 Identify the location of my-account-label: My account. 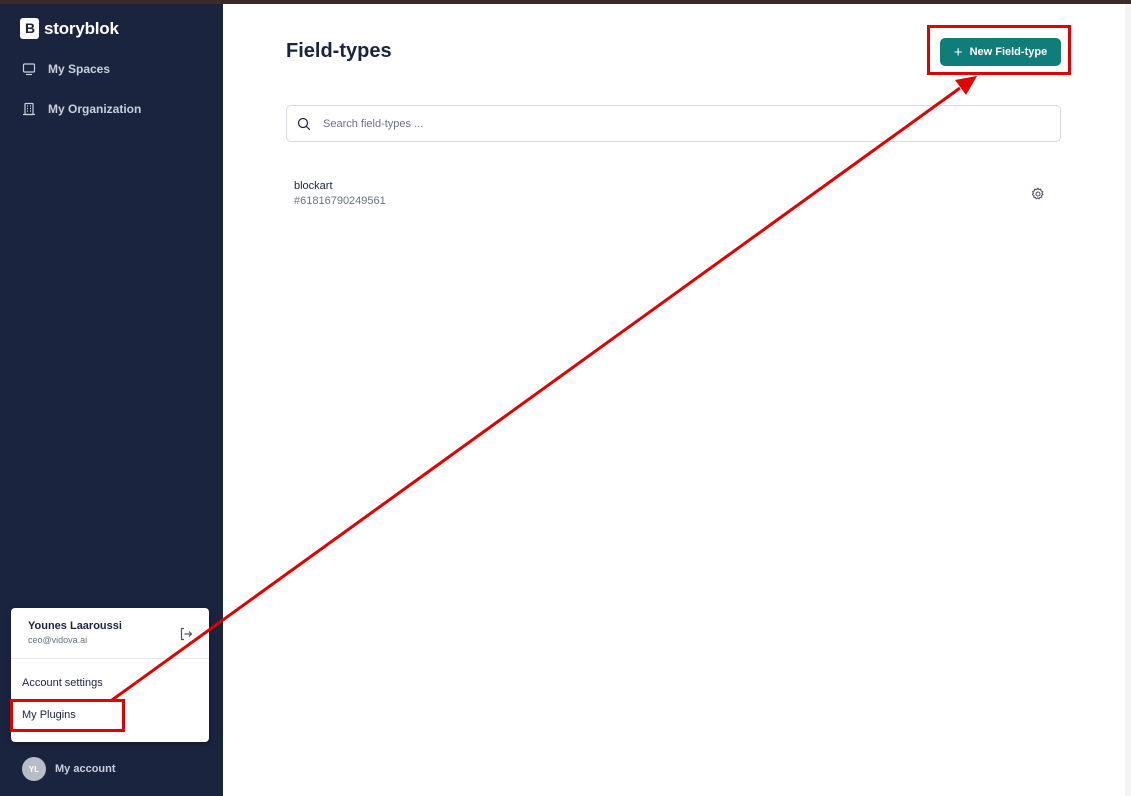
(85, 769).